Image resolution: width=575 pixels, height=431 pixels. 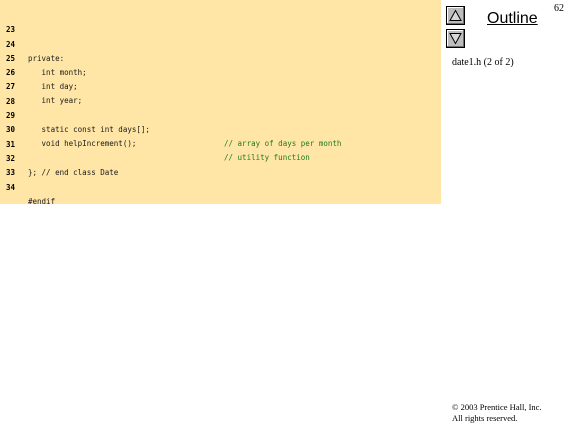 What do you see at coordinates (220, 43) in the screenshot?
I see `code-line: 24 private:` at bounding box center [220, 43].